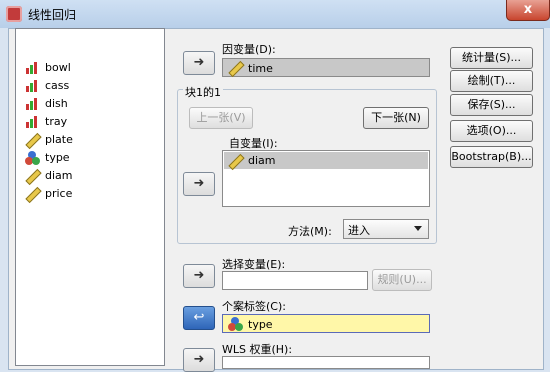 This screenshot has width=550, height=372. Describe the element at coordinates (249, 49) in the screenshot. I see `dependent-label: 因变量(D):` at that location.